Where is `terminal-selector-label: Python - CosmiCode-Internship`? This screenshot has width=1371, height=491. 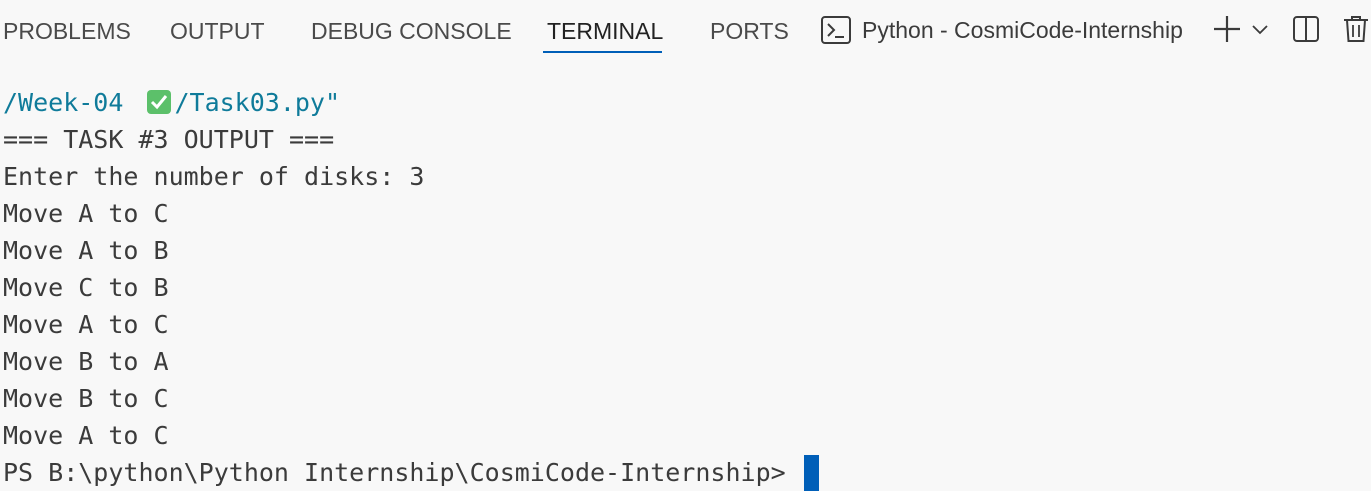 terminal-selector-label: Python - CosmiCode-Internship is located at coordinates (1022, 29).